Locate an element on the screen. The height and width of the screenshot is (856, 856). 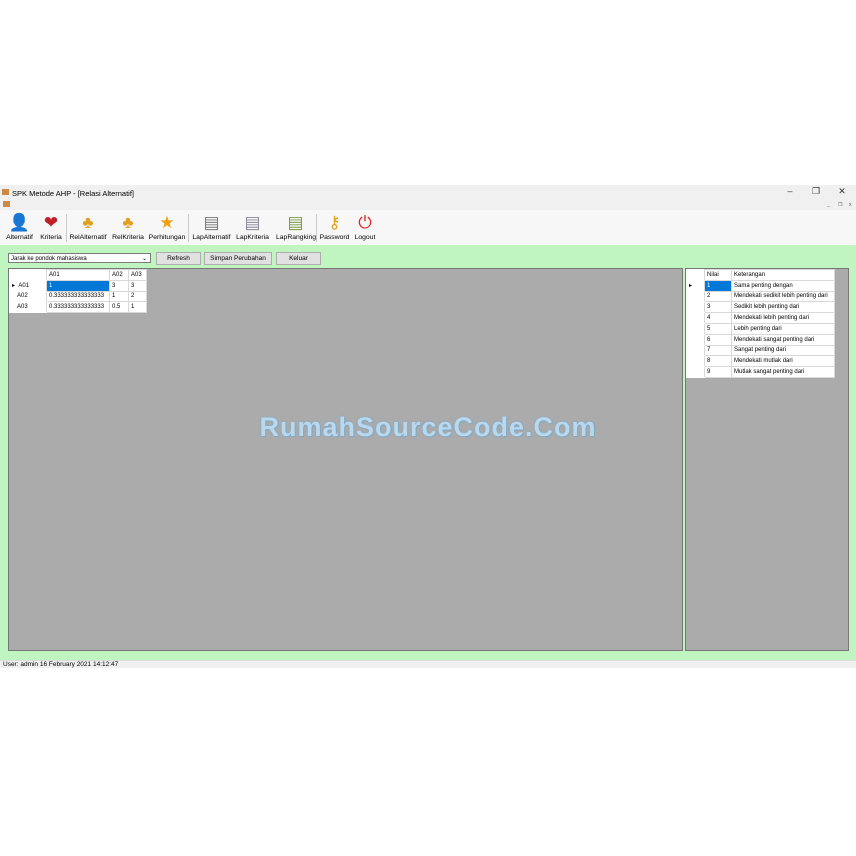
toolbar-kriteria-button: ❤ Kriteria is located at coordinates (51, 226).